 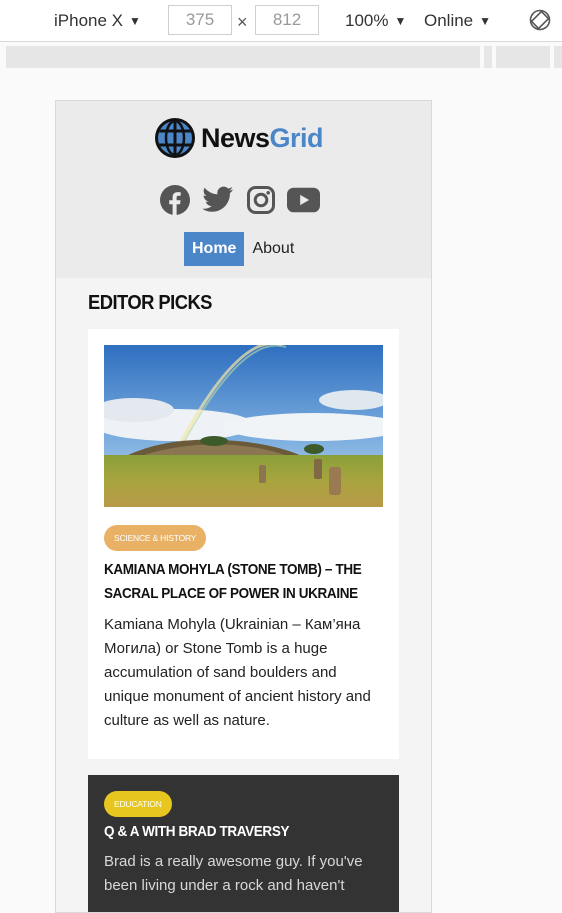 I want to click on height-input: 812, so click(x=287, y=20).